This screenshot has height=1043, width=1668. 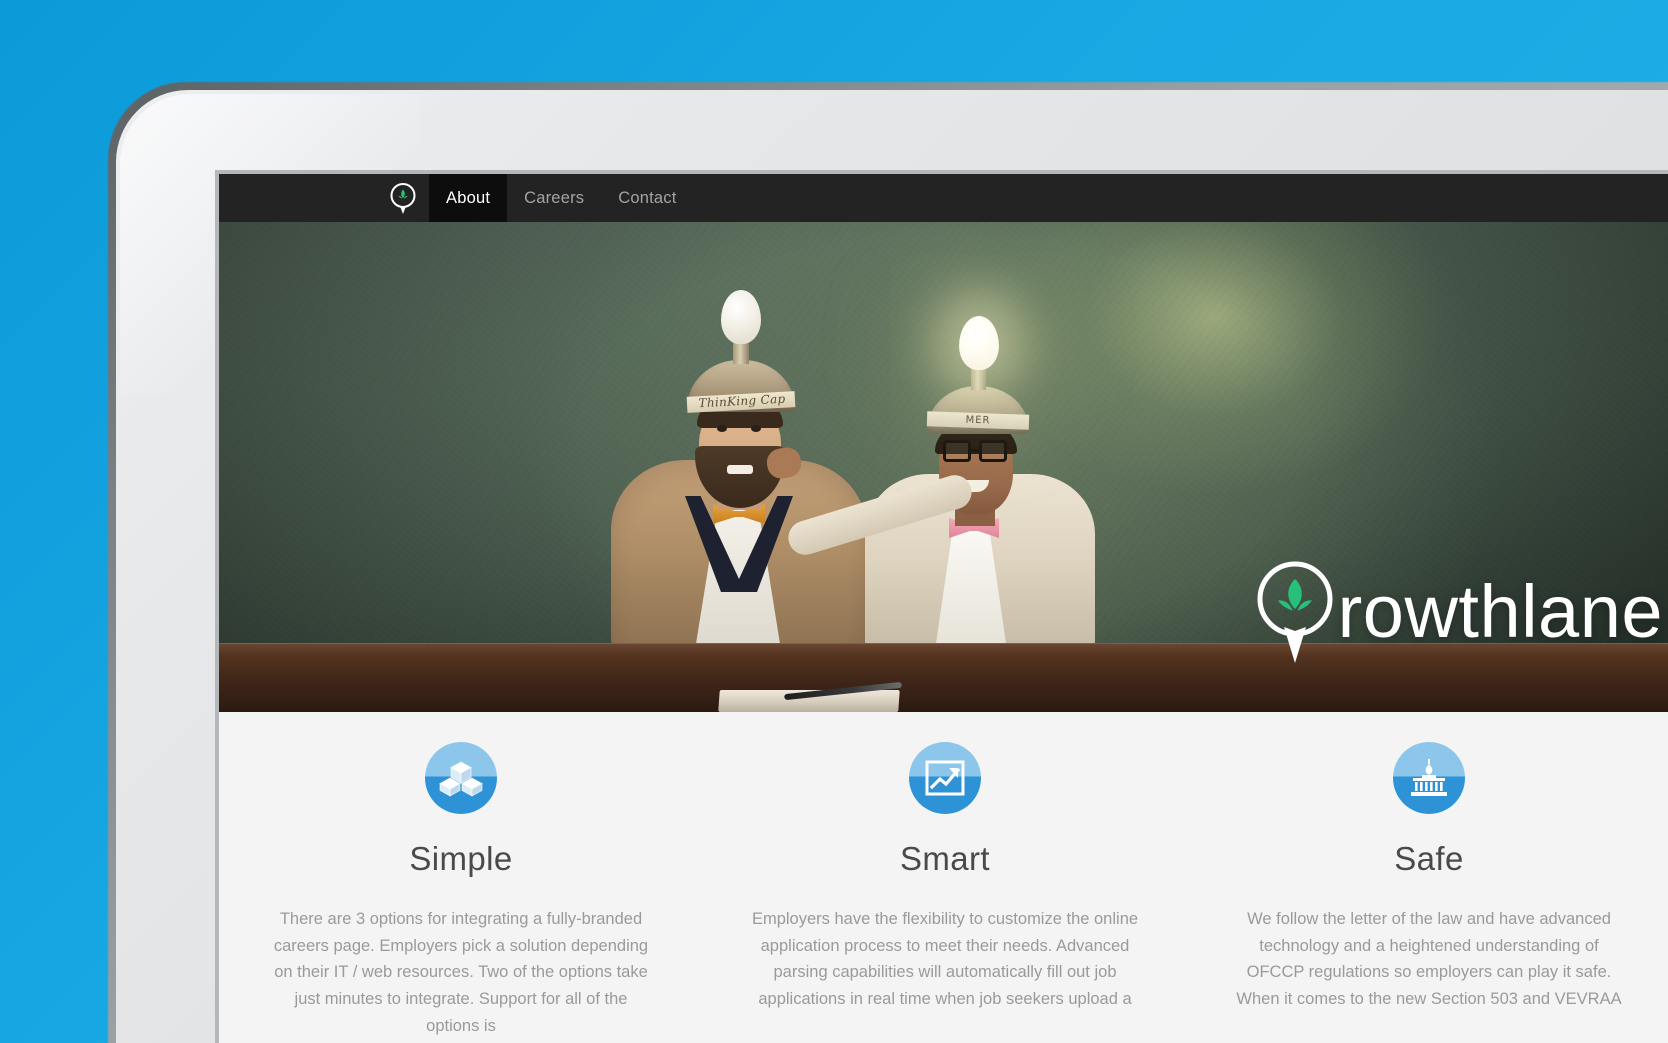 I want to click on nav-item-label: About, so click(x=468, y=197).